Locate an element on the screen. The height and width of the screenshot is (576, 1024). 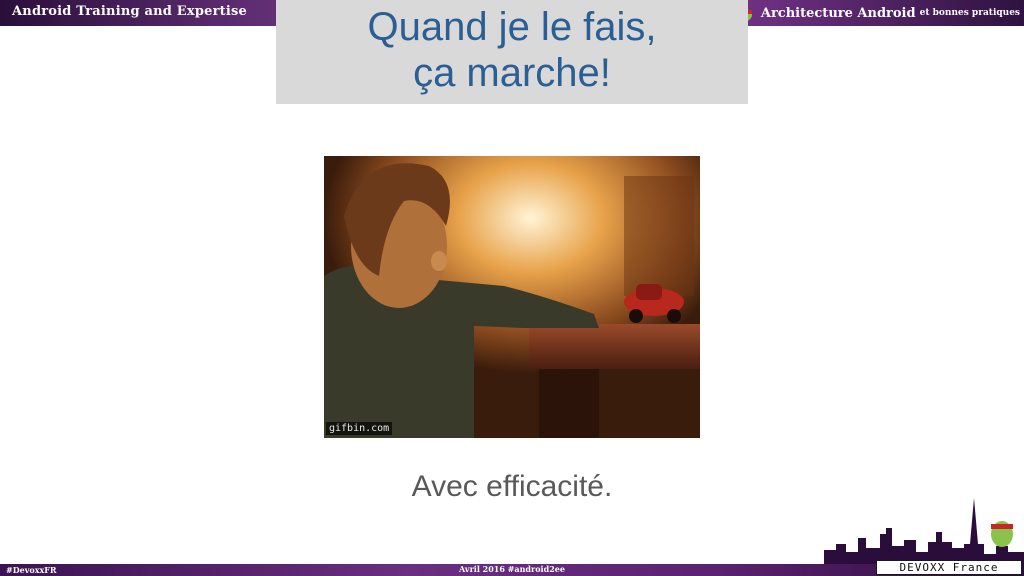
footer-date-hashtag: Avril 2016 #android2ee is located at coordinates (512, 569).